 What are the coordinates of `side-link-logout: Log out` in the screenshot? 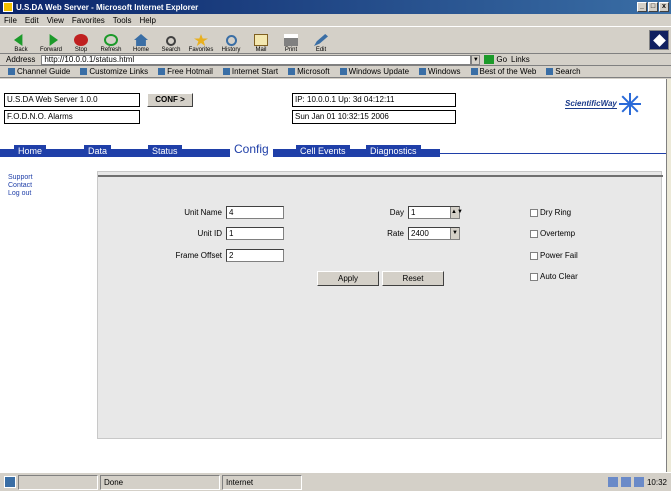 It's located at (20, 194).